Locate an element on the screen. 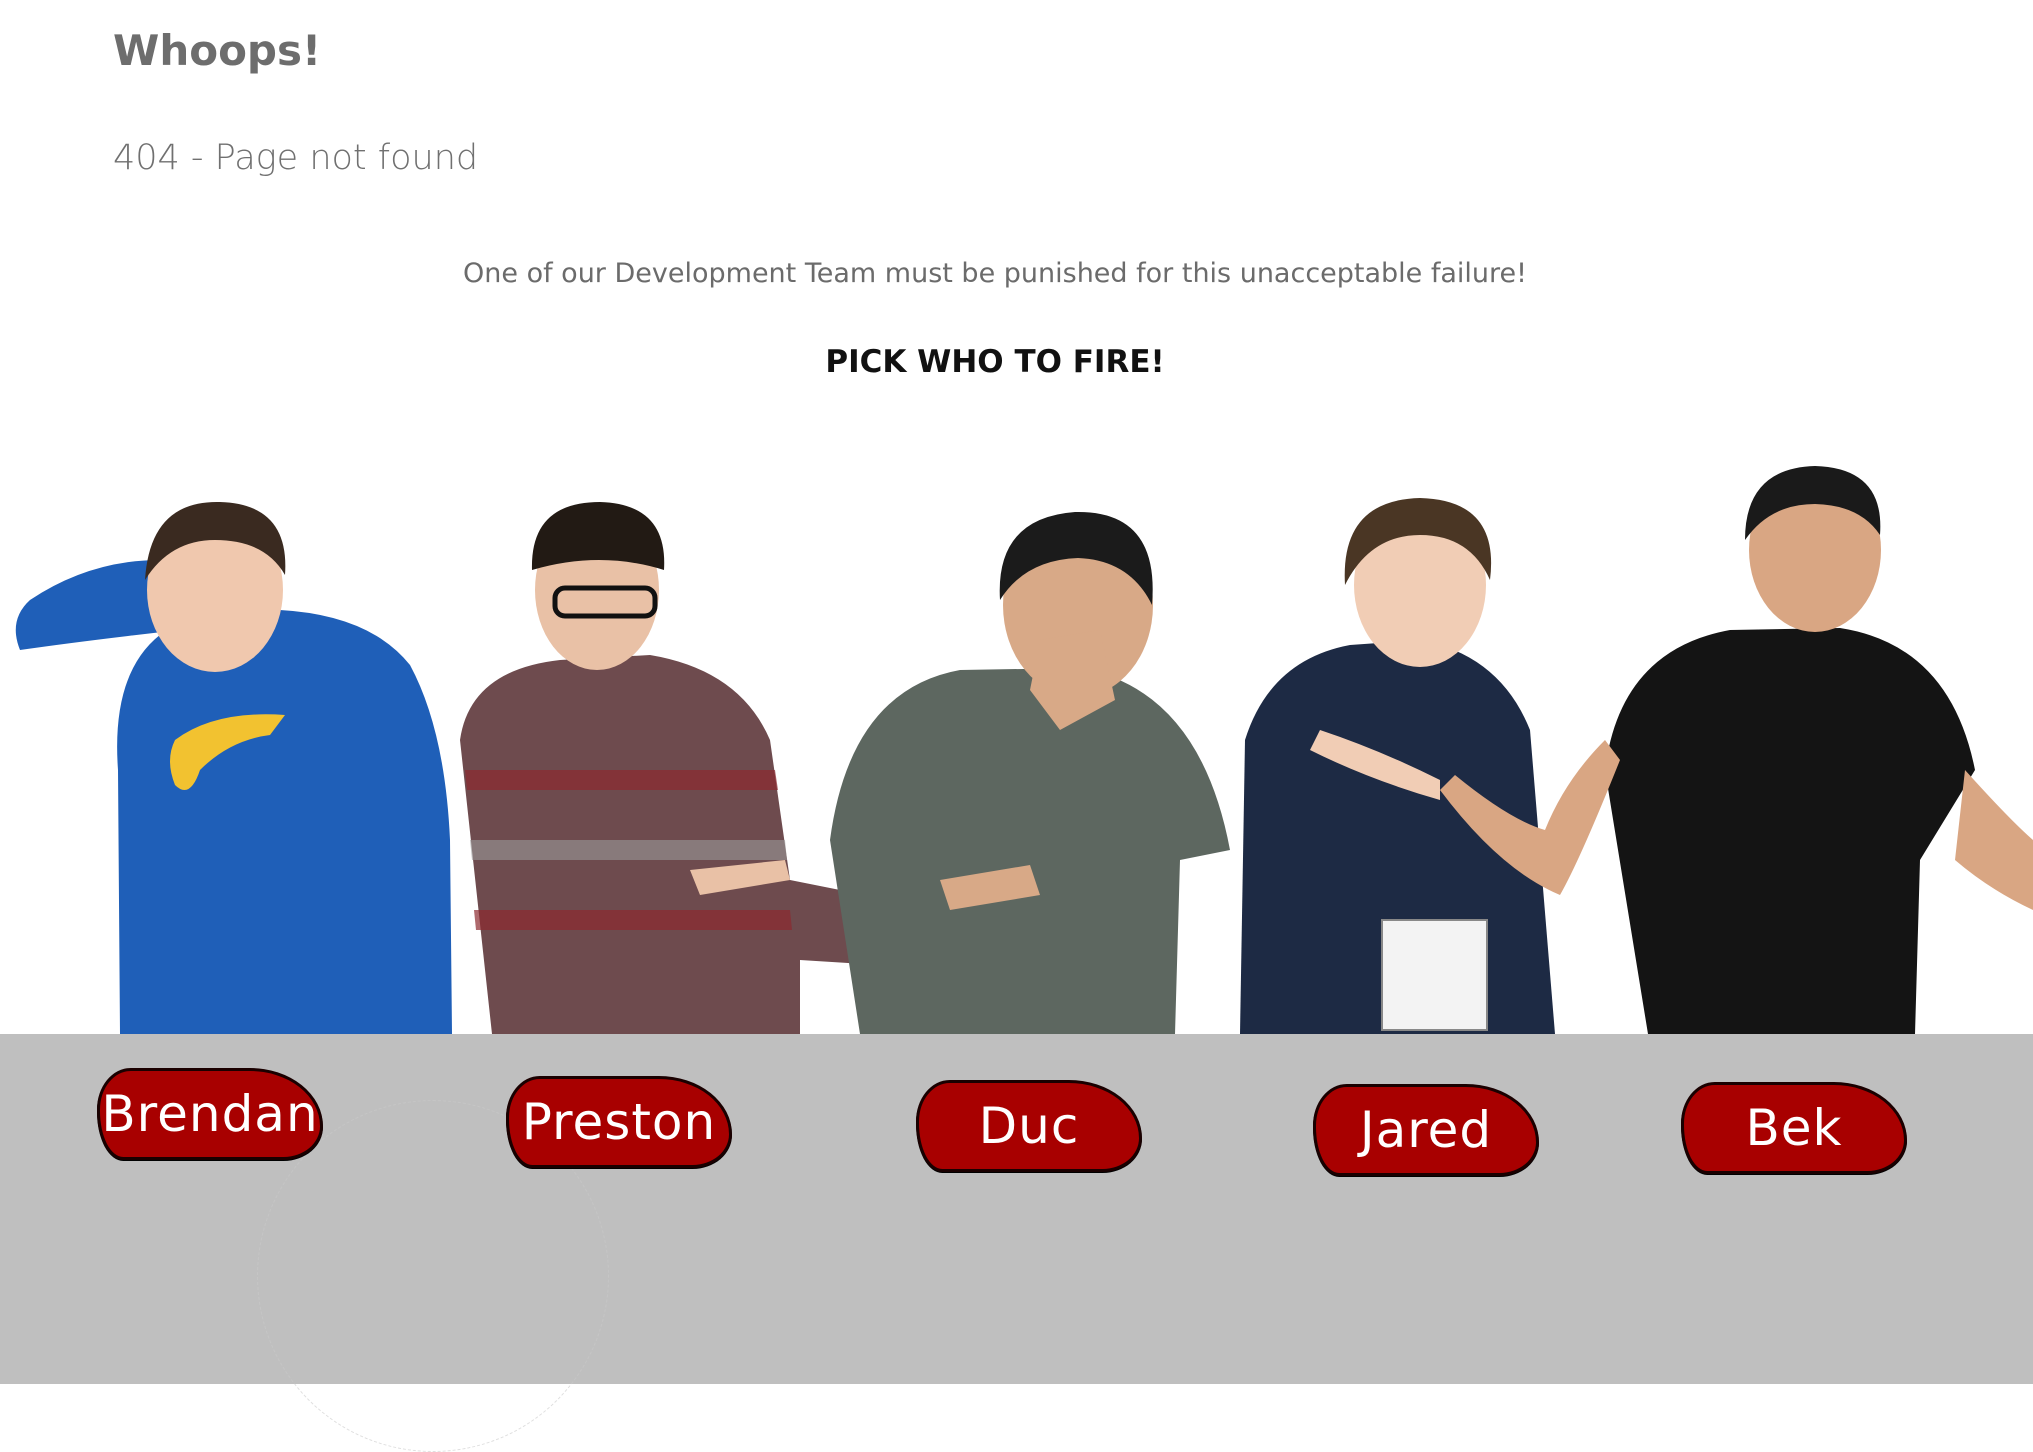  bek-shirt is located at coordinates (1790, 831).